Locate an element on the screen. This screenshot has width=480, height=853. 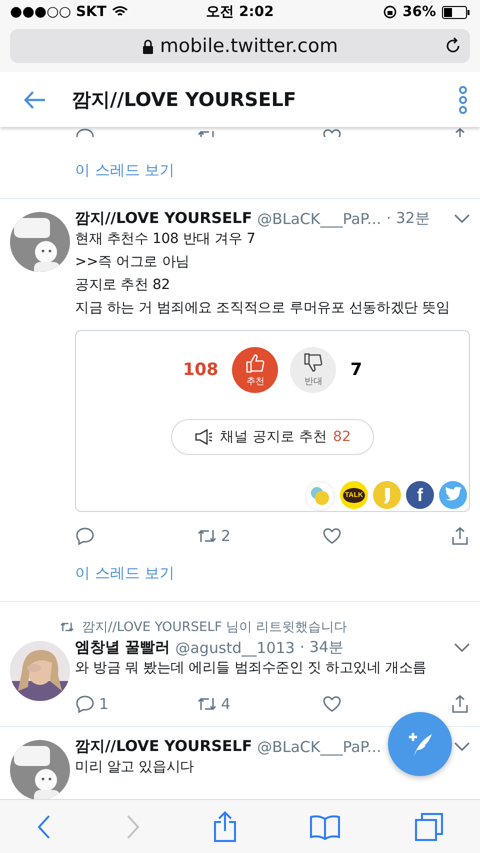
lock-icon is located at coordinates (148, 46).